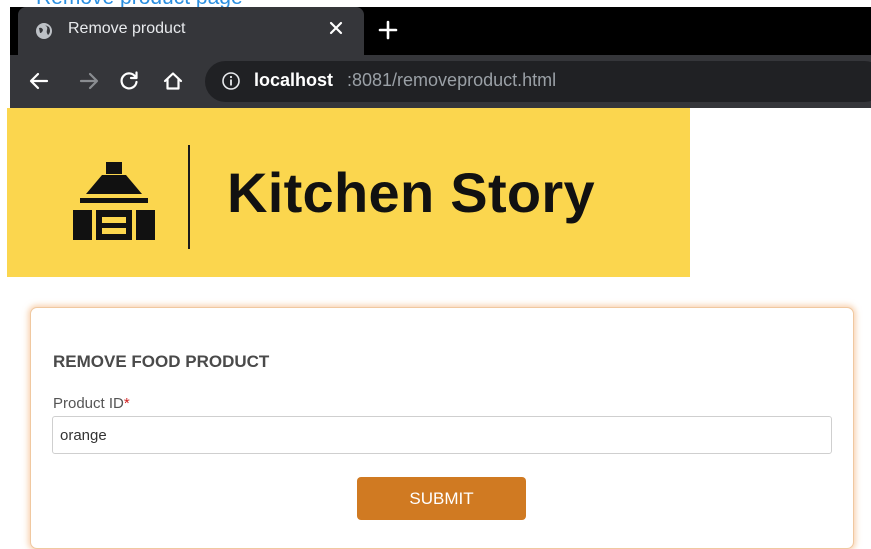  I want to click on product-id-label: Product ID*, so click(91, 403).